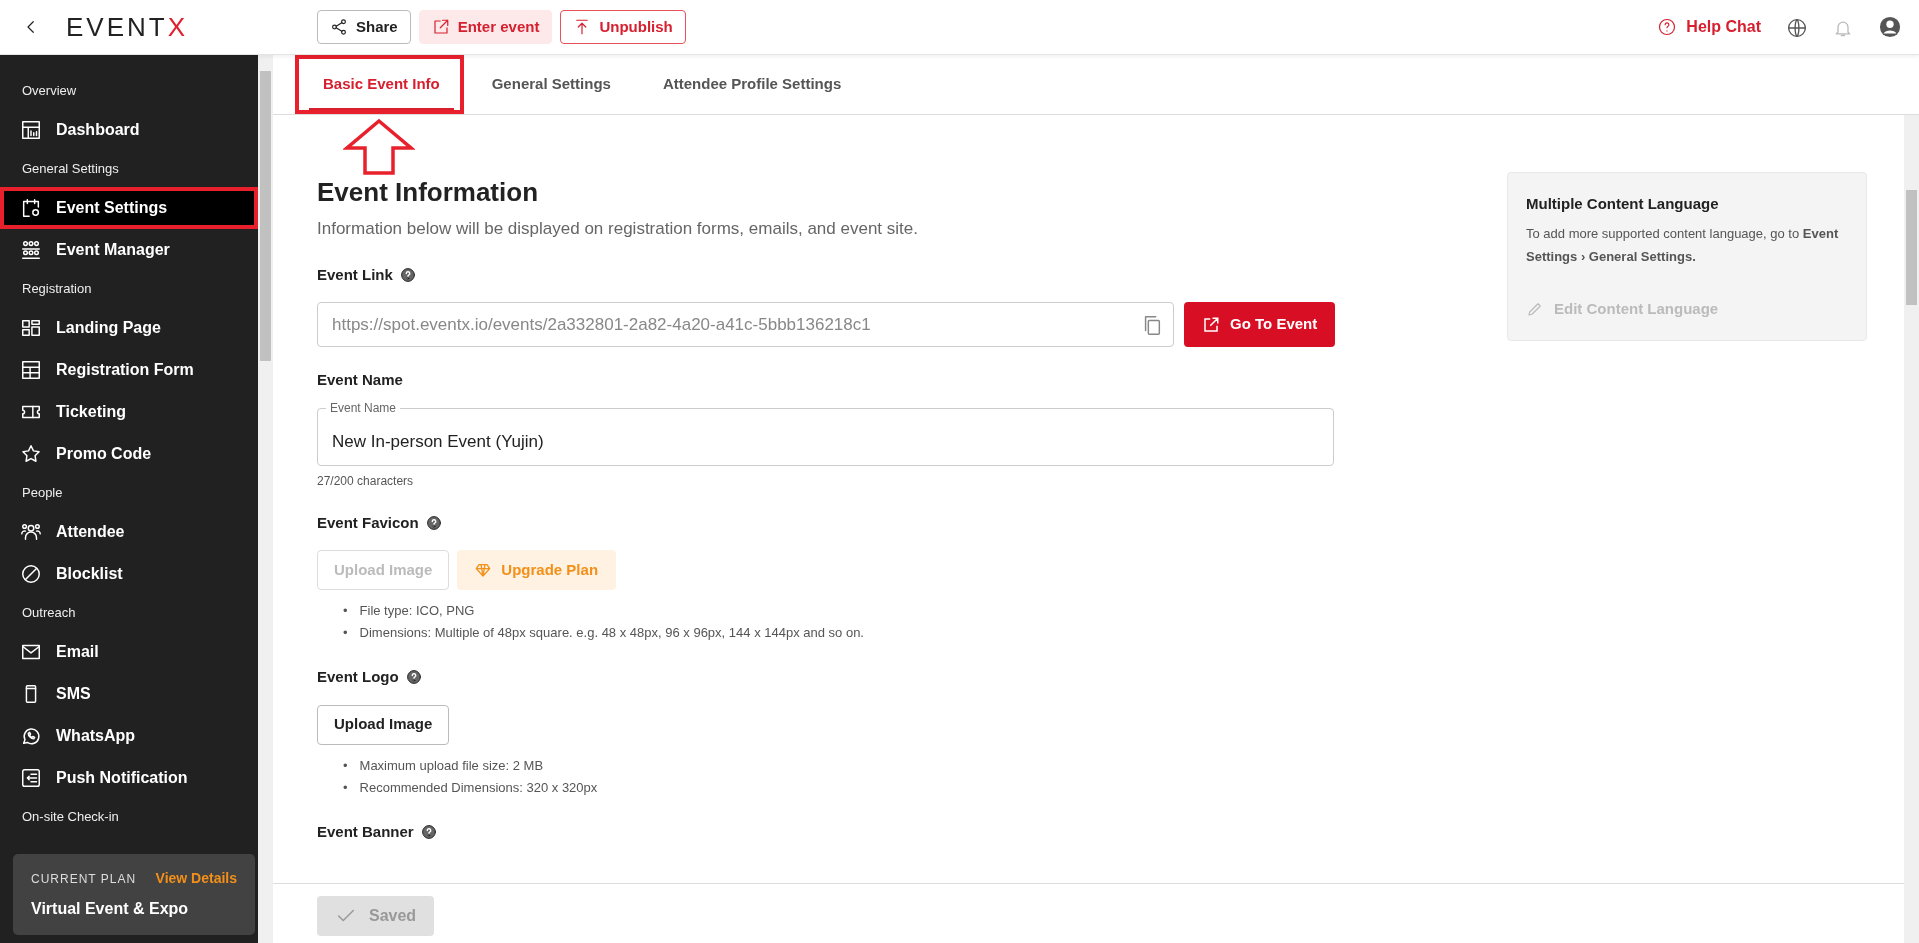 The width and height of the screenshot is (1919, 943). What do you see at coordinates (31, 370) in the screenshot?
I see `table-icon` at bounding box center [31, 370].